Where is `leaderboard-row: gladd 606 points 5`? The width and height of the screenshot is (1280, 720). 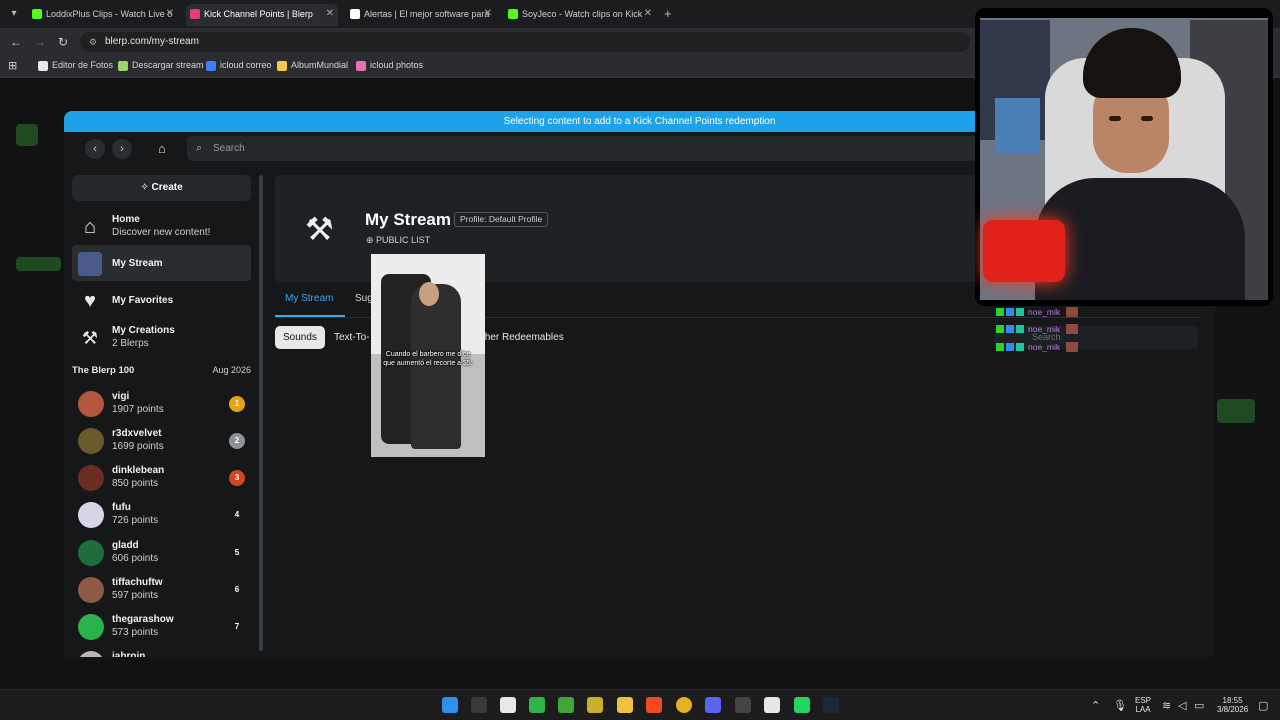 leaderboard-row: gladd 606 points 5 is located at coordinates (161, 553).